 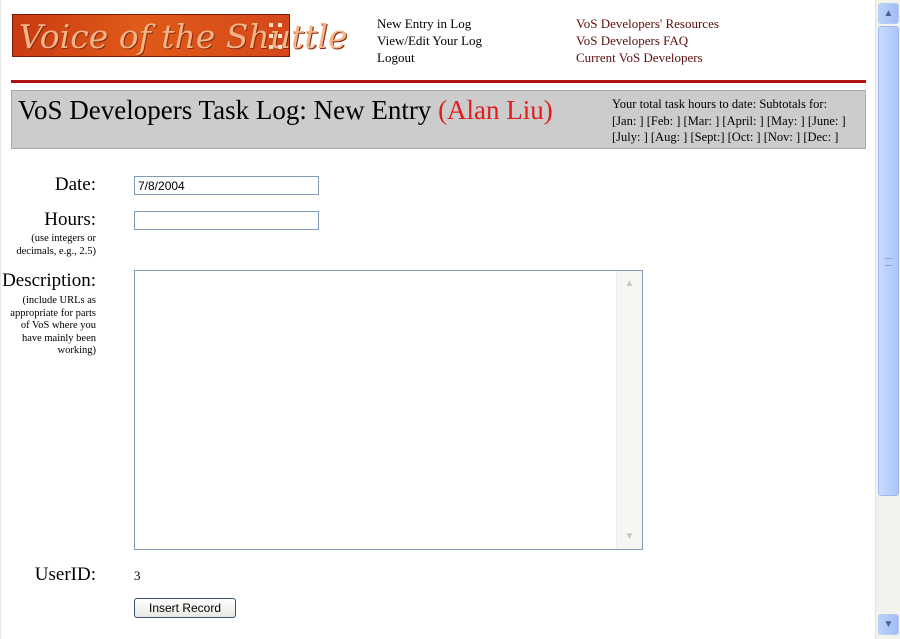 What do you see at coordinates (438, 81) in the screenshot?
I see `header-divider` at bounding box center [438, 81].